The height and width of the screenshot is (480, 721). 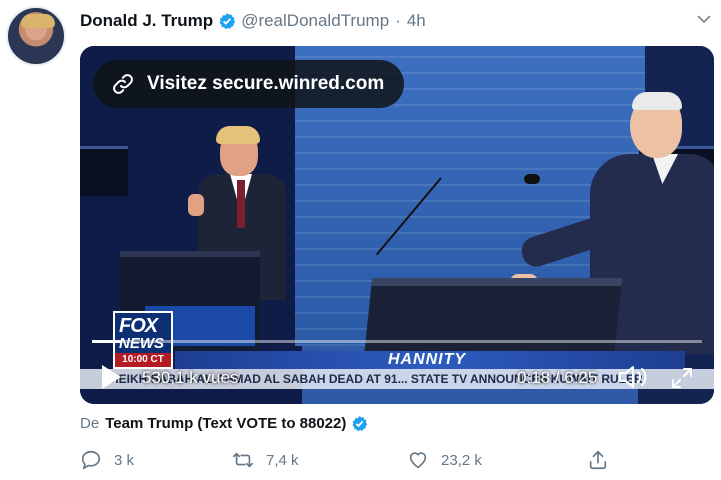 What do you see at coordinates (123, 84) in the screenshot?
I see `link-icon` at bounding box center [123, 84].